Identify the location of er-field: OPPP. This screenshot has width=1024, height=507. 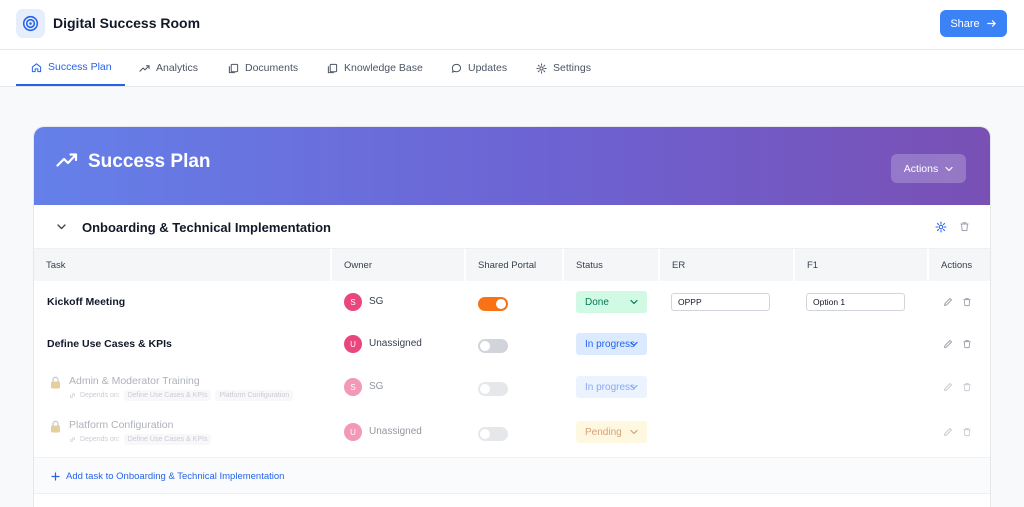
(720, 302).